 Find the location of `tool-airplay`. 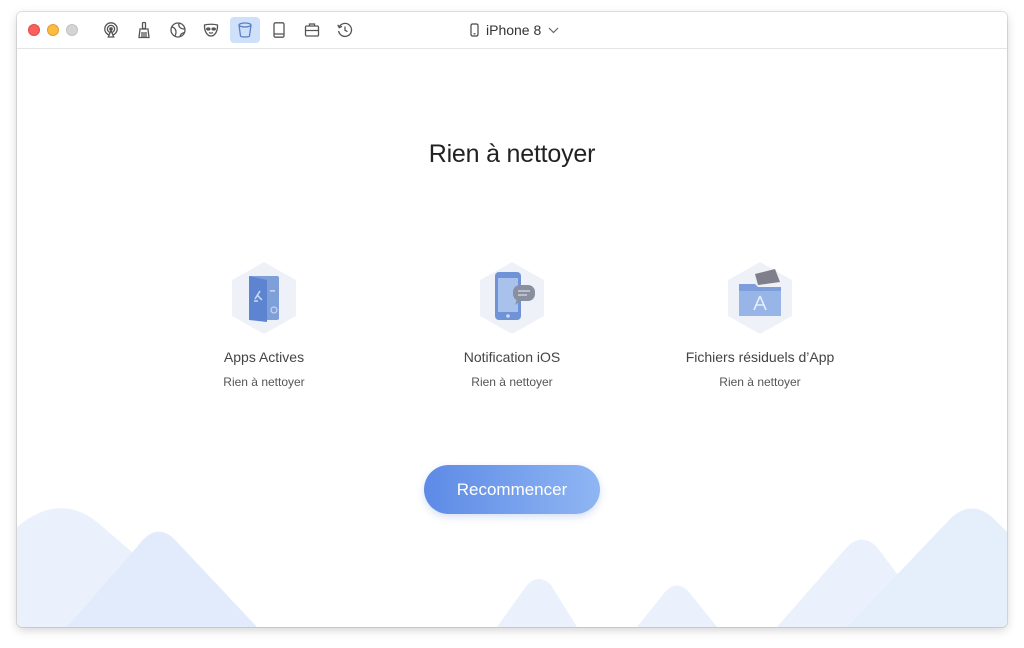

tool-airplay is located at coordinates (111, 30).